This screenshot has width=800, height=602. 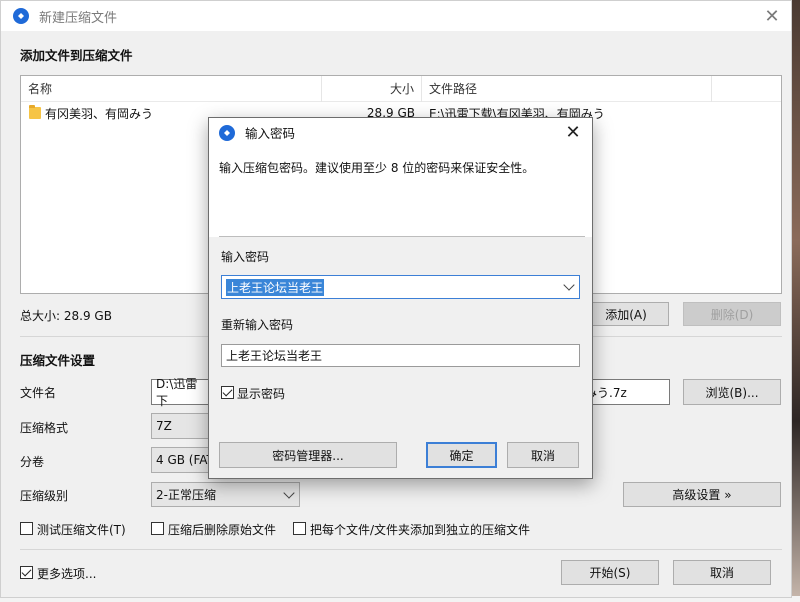 I want to click on dialog-logo-icon, so click(x=227, y=132).